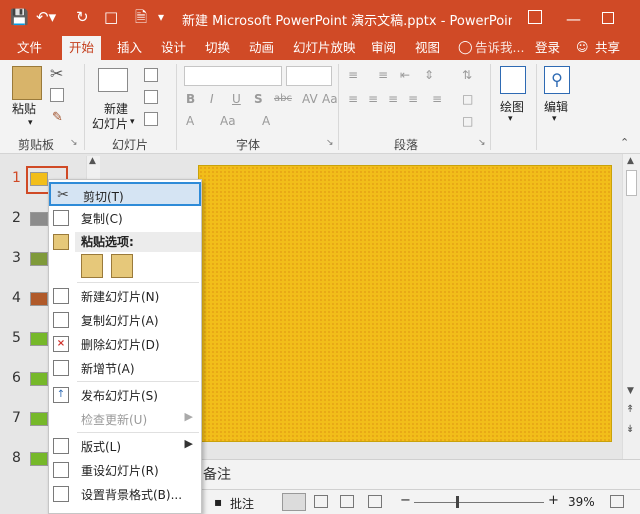 The image size is (640, 514). I want to click on tab-slideshow: 幻灯片放映, so click(324, 48).